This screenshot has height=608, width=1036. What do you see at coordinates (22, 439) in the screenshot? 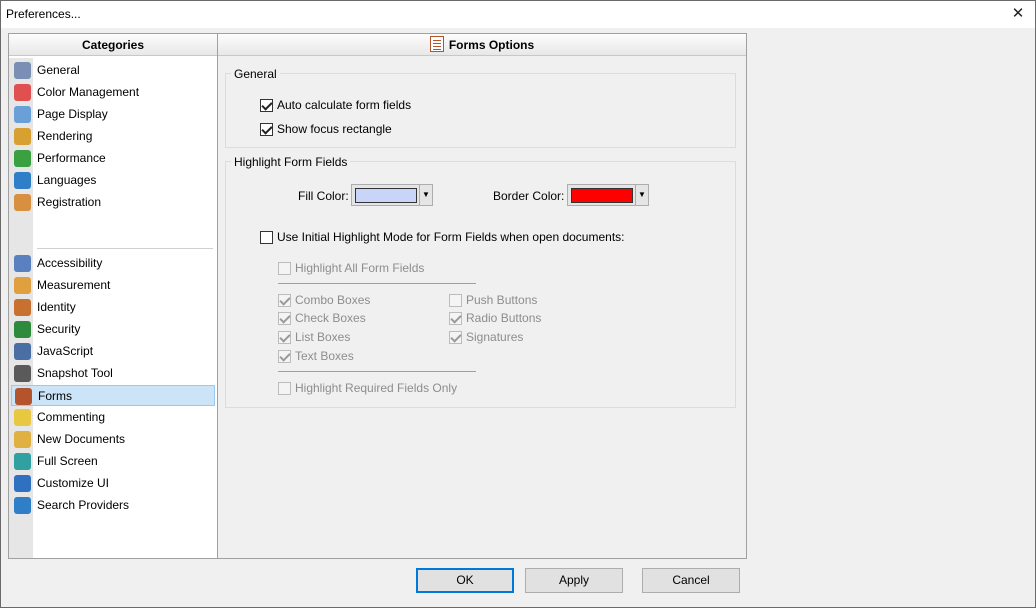
I see `new-document-icon` at bounding box center [22, 439].